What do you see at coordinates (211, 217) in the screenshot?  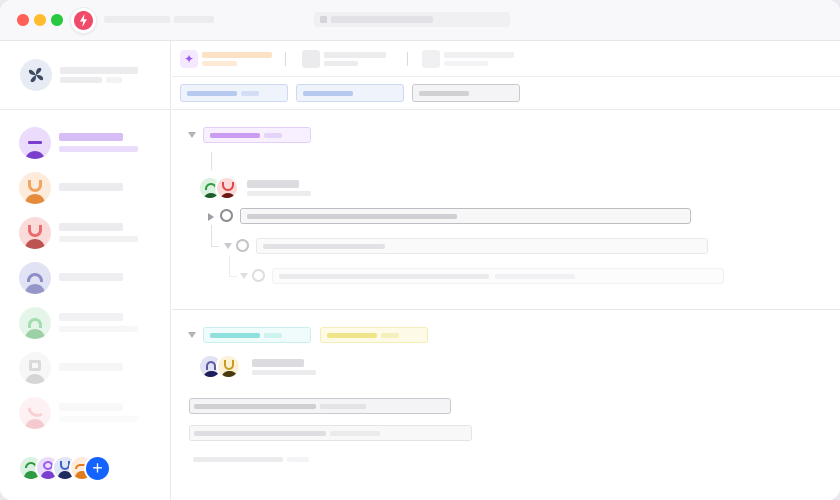 I see `expand-caret-icon` at bounding box center [211, 217].